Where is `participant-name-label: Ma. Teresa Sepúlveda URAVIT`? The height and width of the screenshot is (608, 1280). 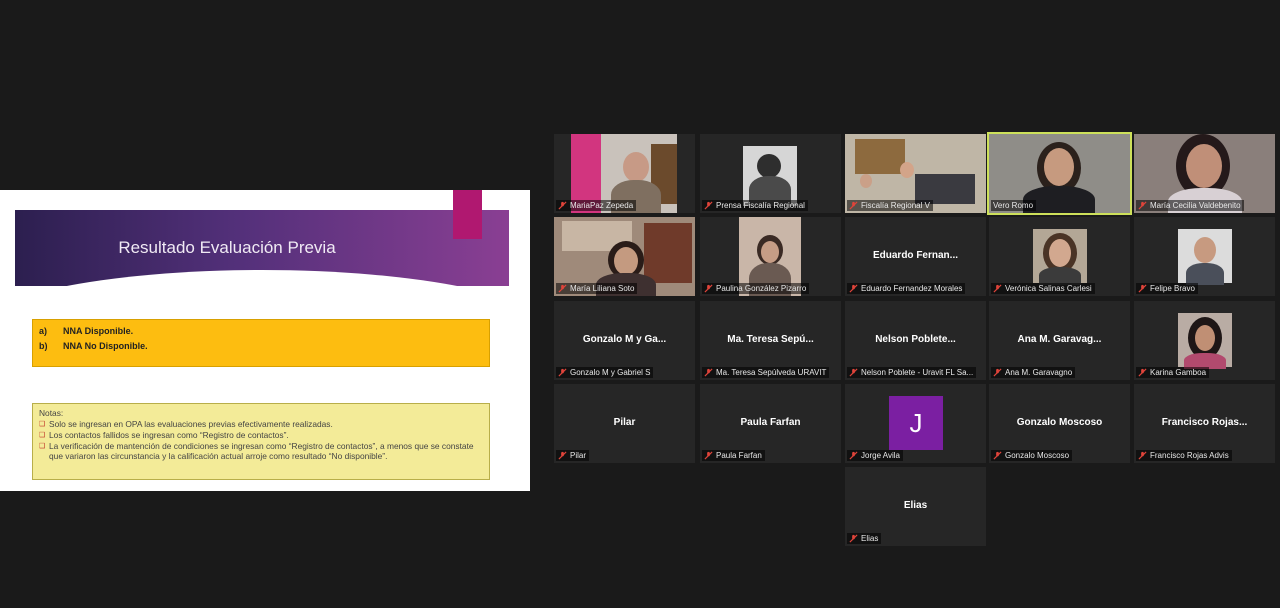 participant-name-label: Ma. Teresa Sepúlveda URAVIT is located at coordinates (766, 372).